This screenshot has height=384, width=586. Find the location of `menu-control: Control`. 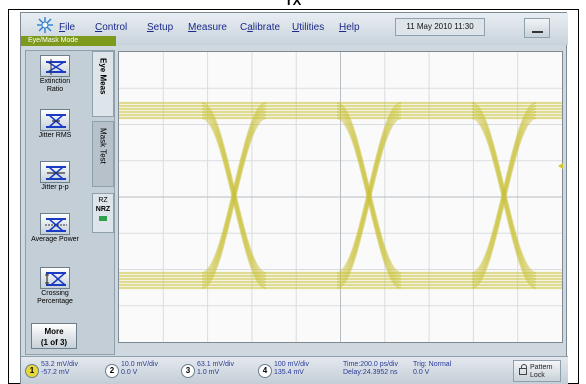

menu-control: Control is located at coordinates (111, 27).